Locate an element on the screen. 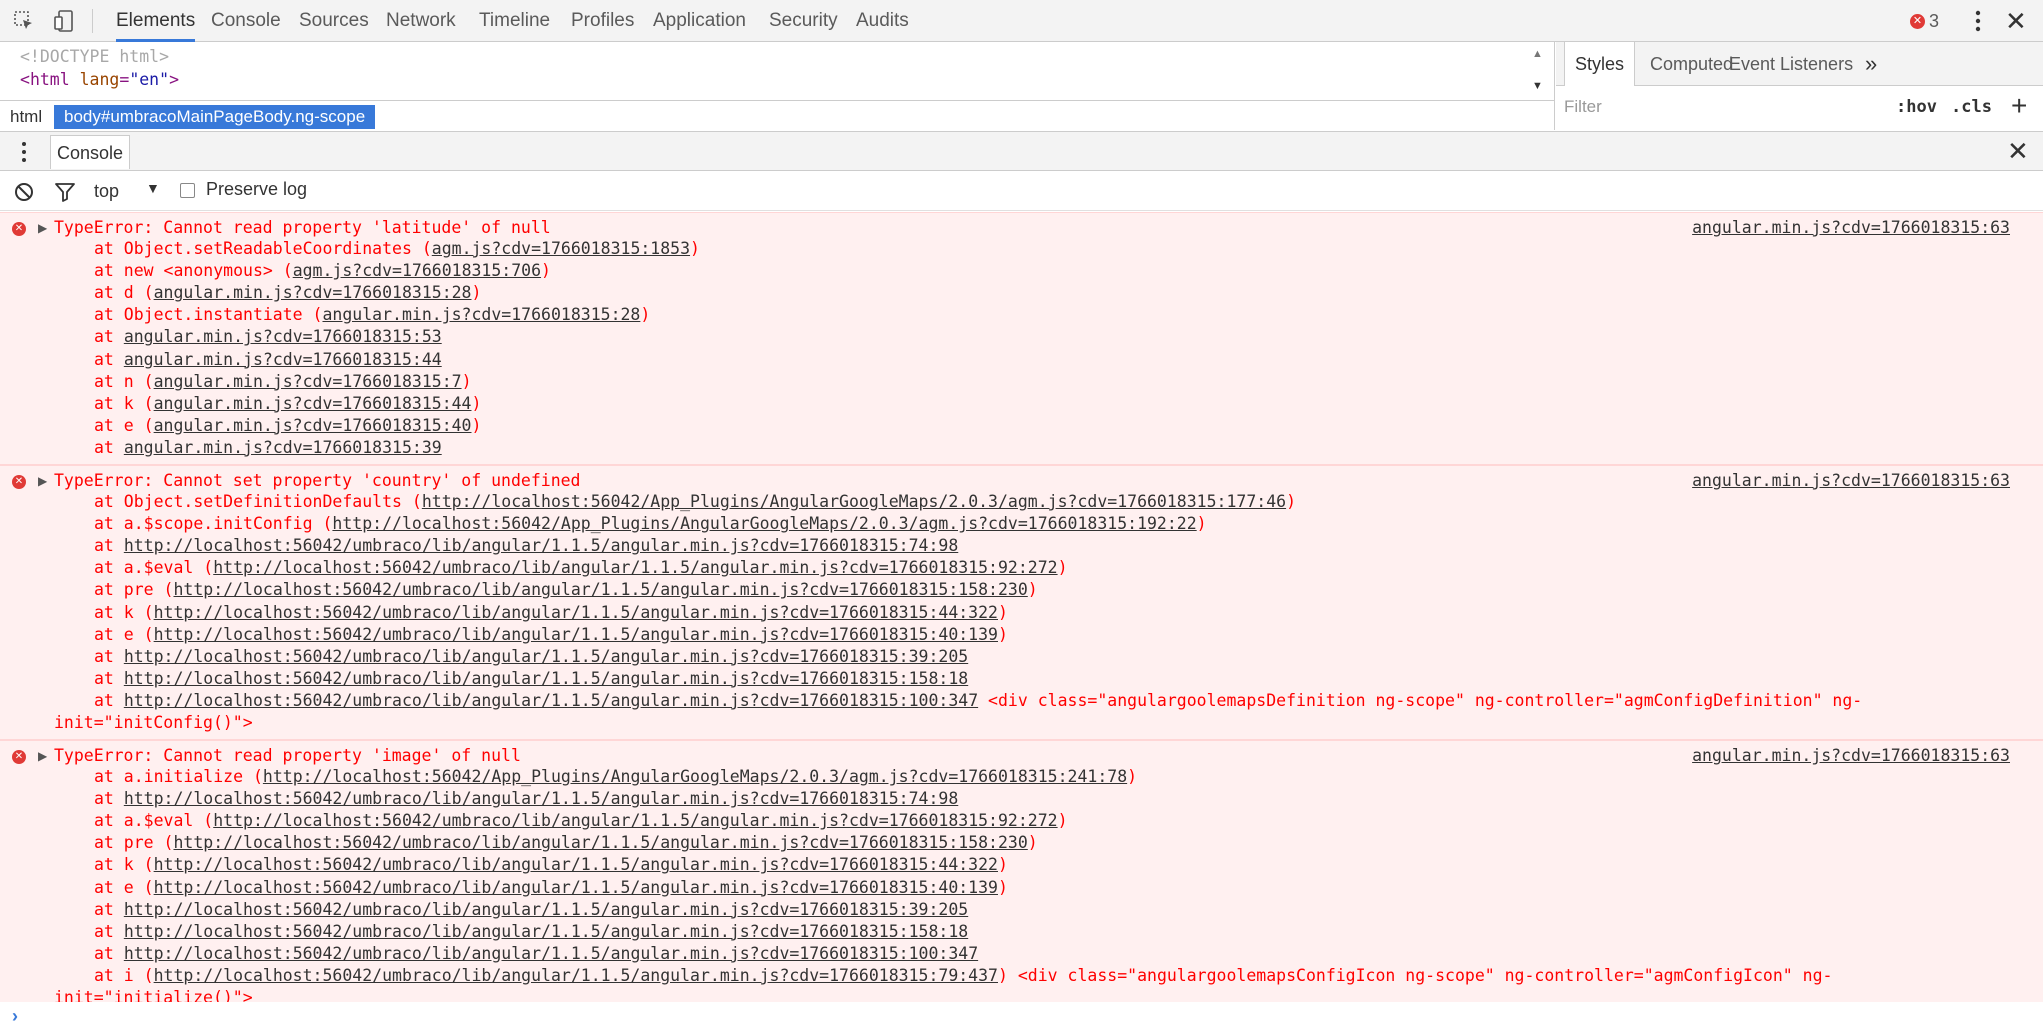 The width and height of the screenshot is (2043, 1034). styles-tabbar: Styles Computed Event Listeners » is located at coordinates (1799, 64).